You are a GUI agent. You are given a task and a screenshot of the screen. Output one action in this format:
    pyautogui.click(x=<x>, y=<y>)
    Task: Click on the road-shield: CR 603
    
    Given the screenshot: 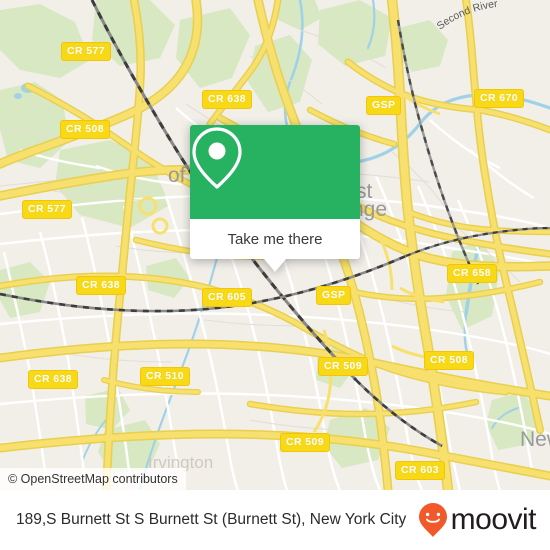 What is the action you would take?
    pyautogui.click(x=420, y=470)
    